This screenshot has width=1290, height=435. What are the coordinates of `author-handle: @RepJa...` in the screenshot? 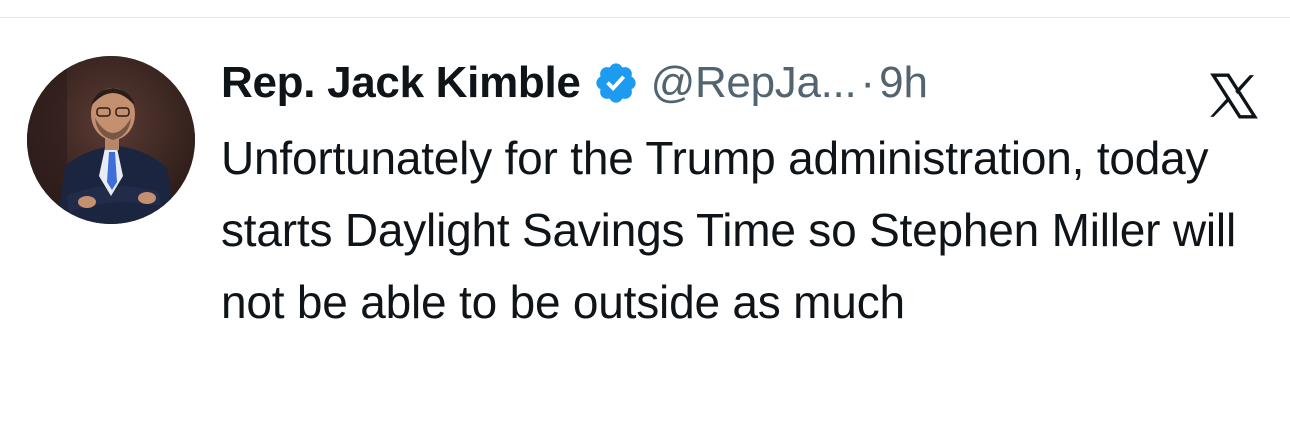 It's located at (754, 83).